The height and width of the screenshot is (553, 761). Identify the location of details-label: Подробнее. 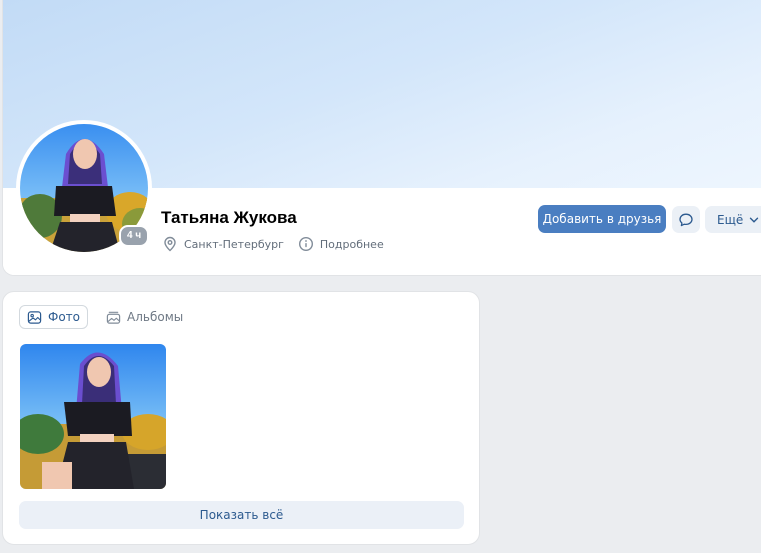
(351, 244).